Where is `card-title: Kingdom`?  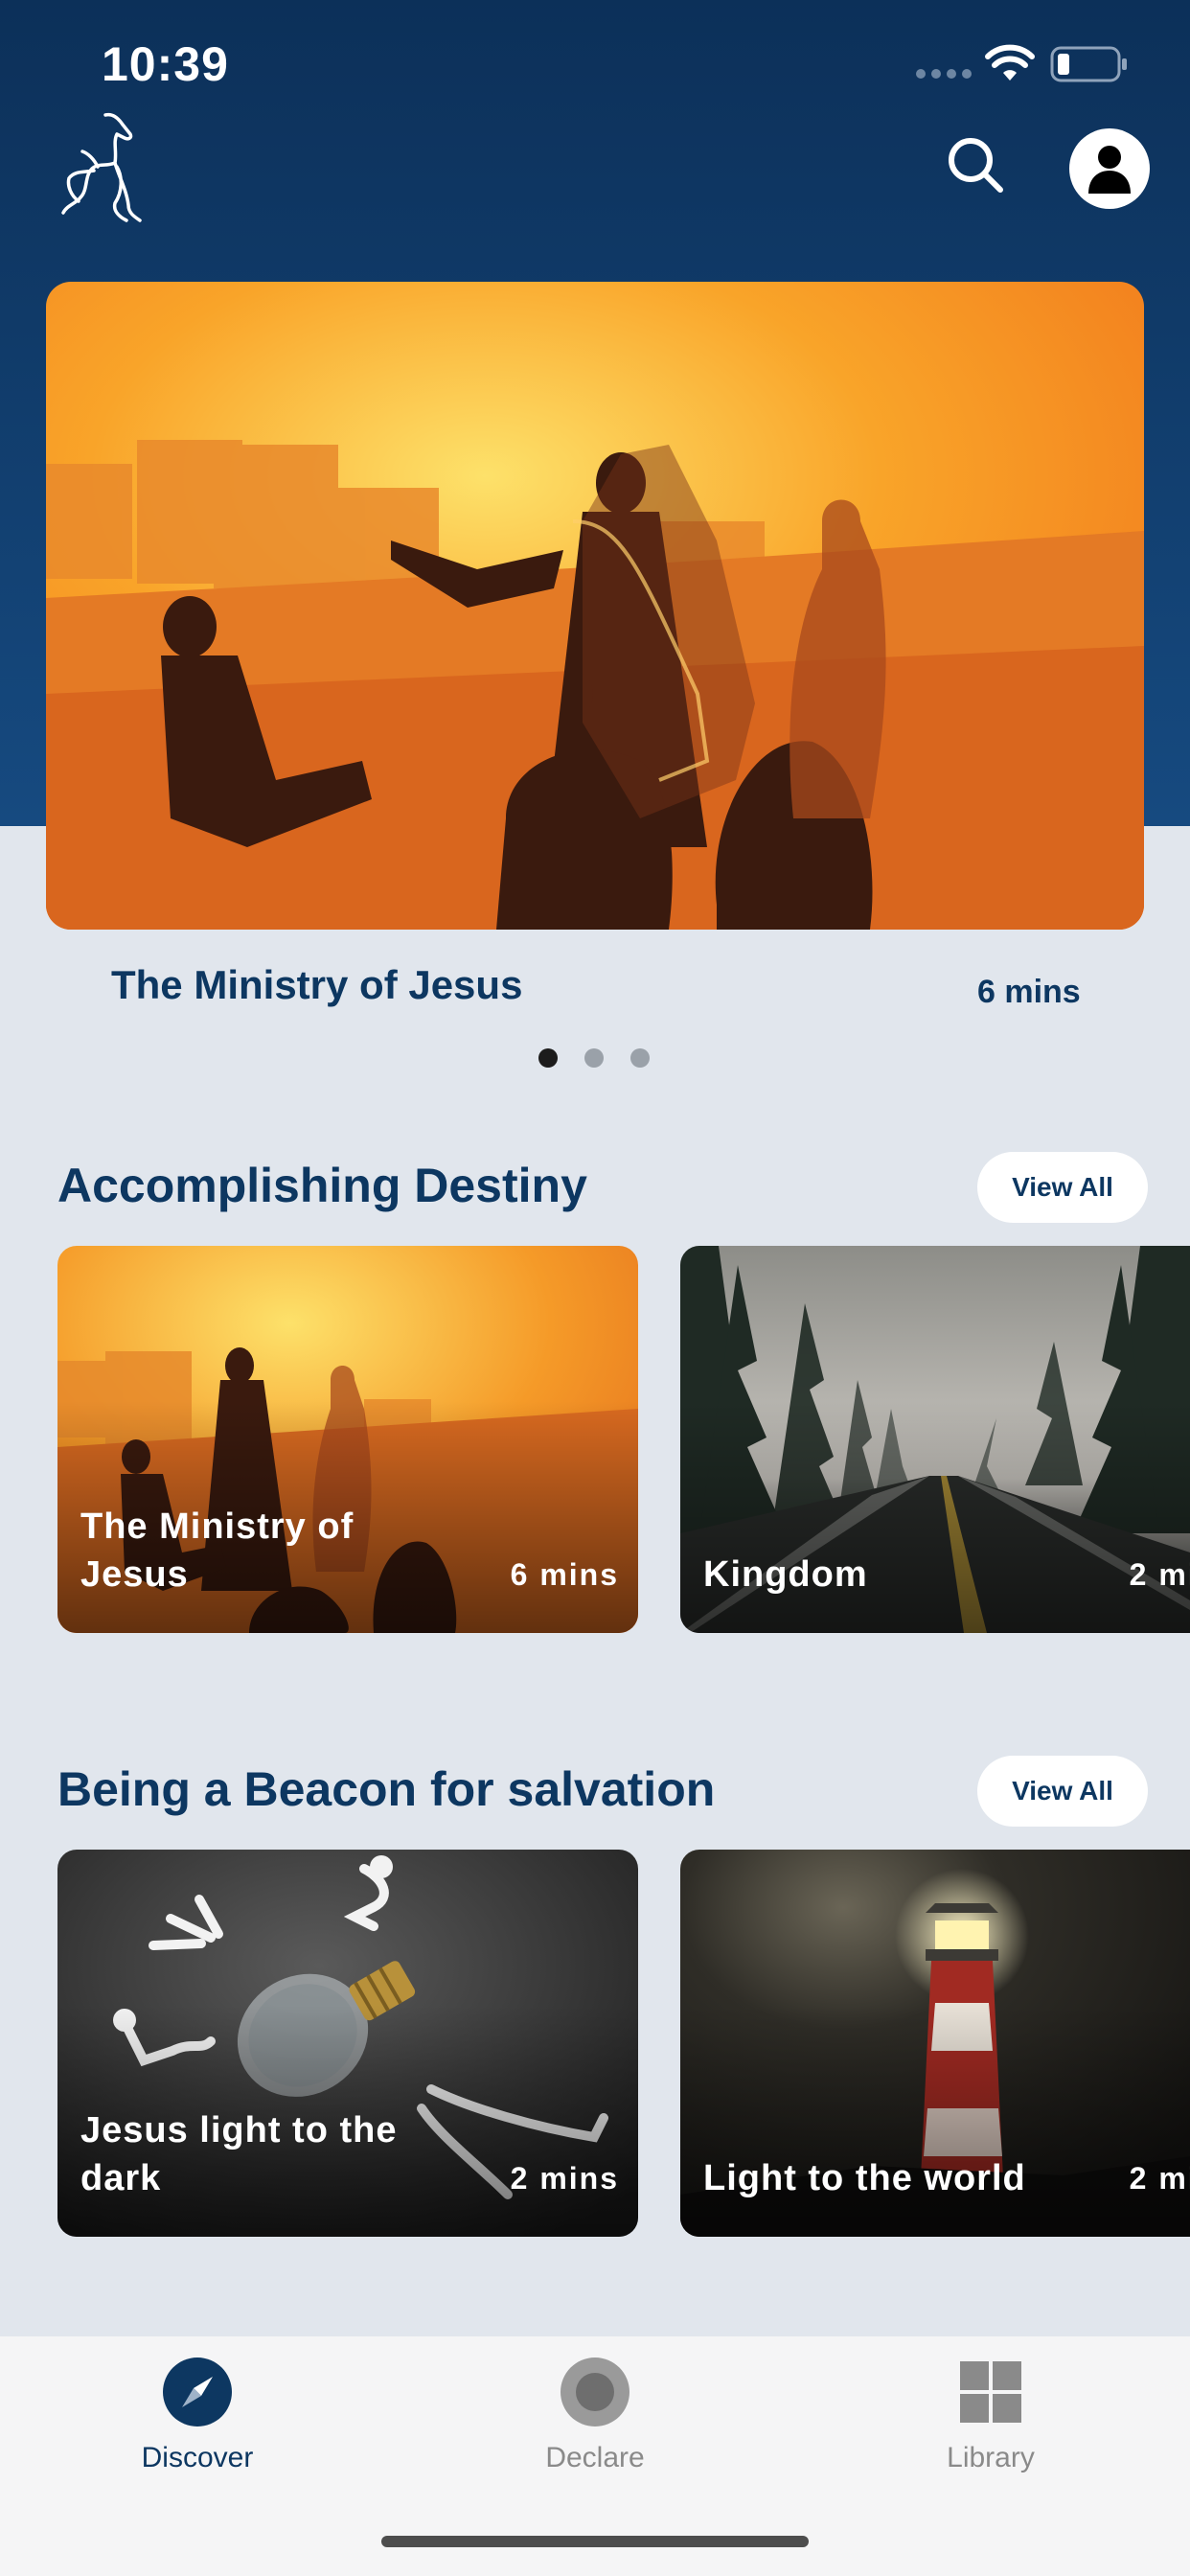
card-title: Kingdom is located at coordinates (786, 1575).